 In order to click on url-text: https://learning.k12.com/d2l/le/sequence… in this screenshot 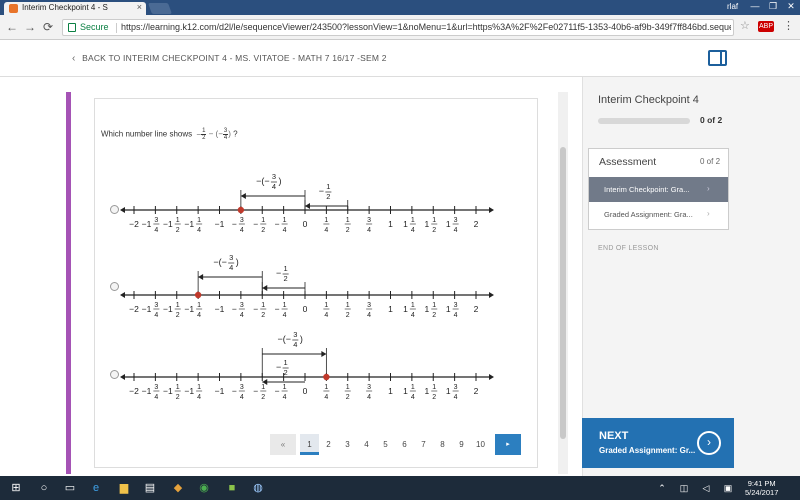, I will do `click(426, 27)`.